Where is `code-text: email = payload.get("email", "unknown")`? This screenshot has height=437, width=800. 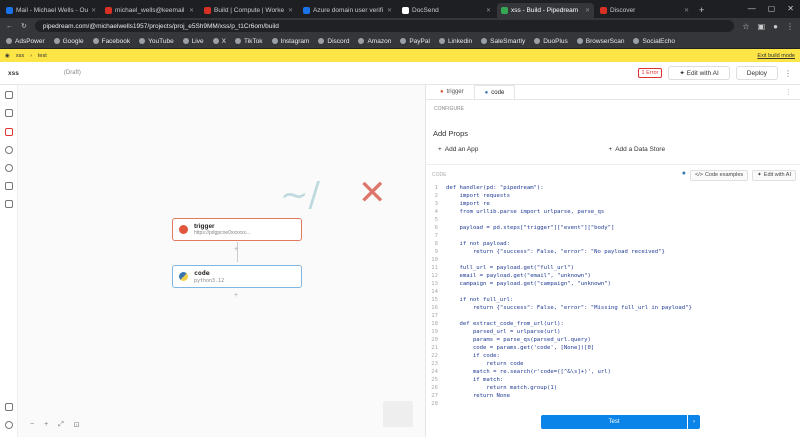 code-text: email = payload.get("email", "unknown") is located at coordinates (518, 276).